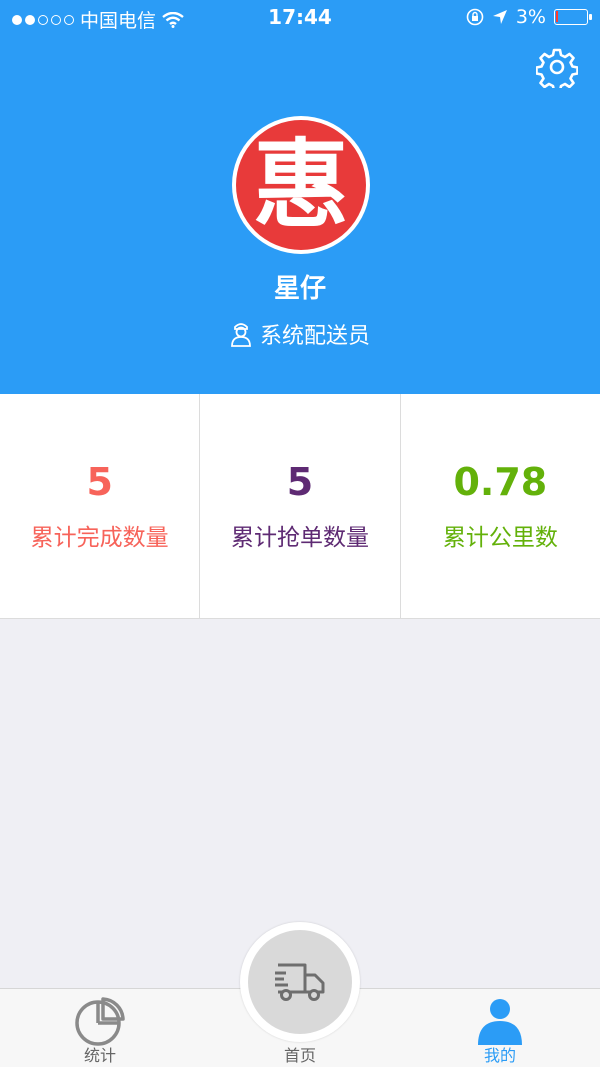 Image resolution: width=600 pixels, height=1067 pixels. I want to click on stat-completed: 5 累计完成数量, so click(100, 506).